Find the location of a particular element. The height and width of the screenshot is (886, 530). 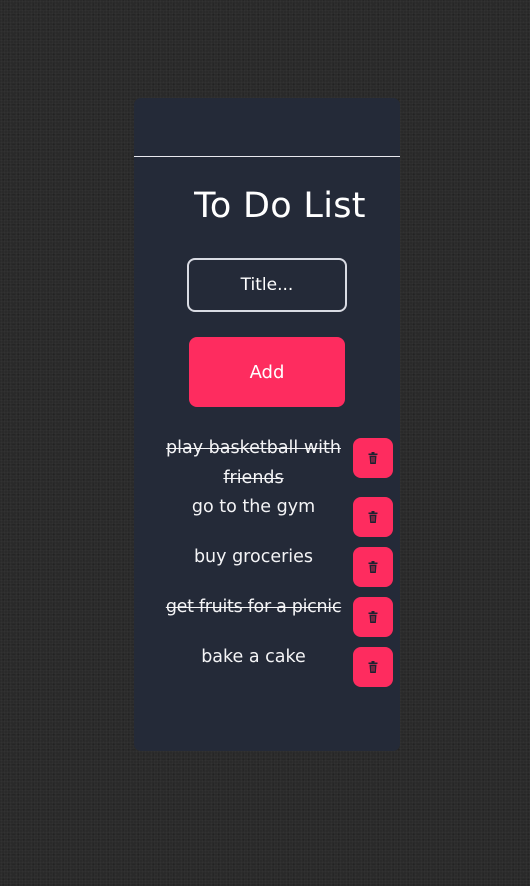

todo-text: bake a cake is located at coordinates (253, 657).